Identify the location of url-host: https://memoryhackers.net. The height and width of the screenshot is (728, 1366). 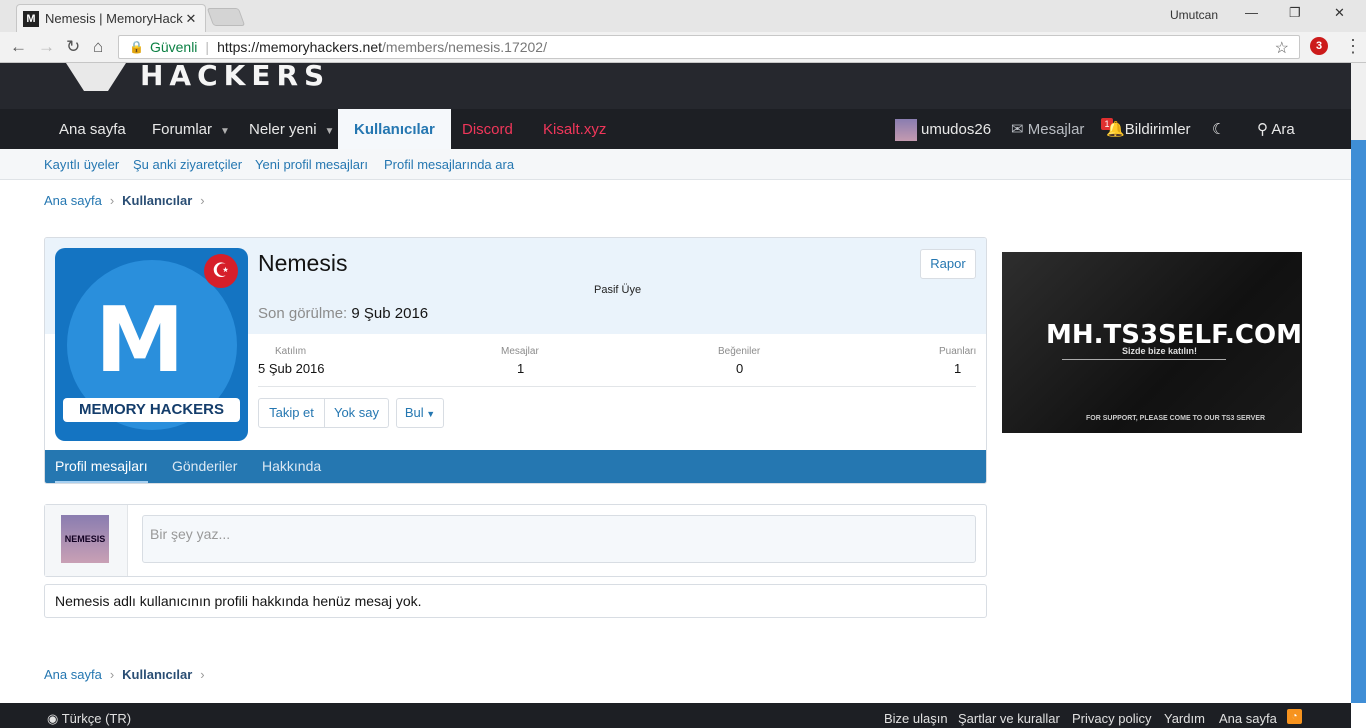
(300, 47).